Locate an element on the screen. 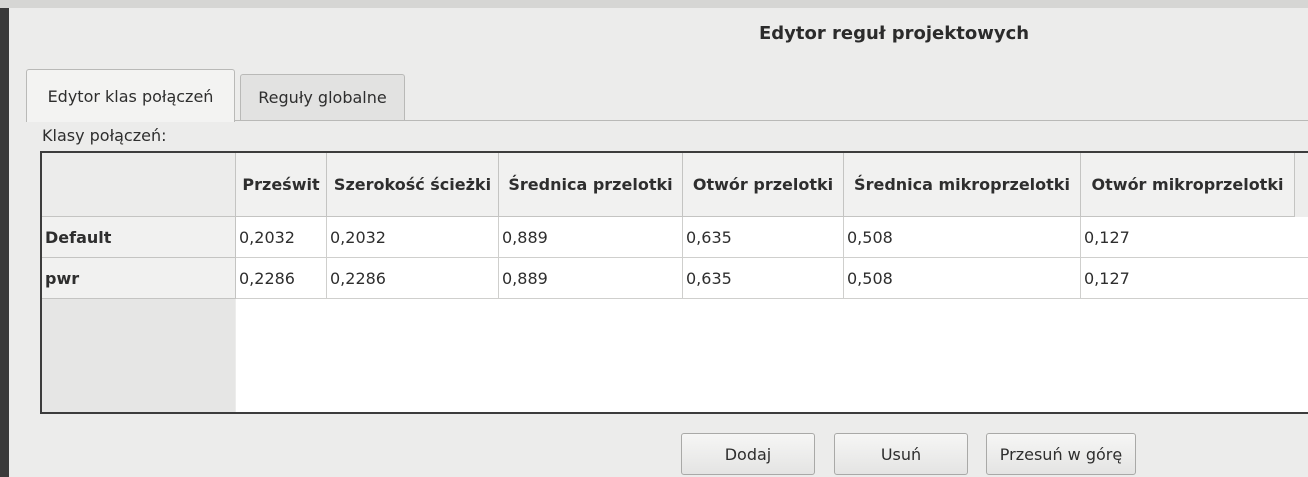  cell-pwr-microvia-diameter: 0,508 is located at coordinates (962, 278).